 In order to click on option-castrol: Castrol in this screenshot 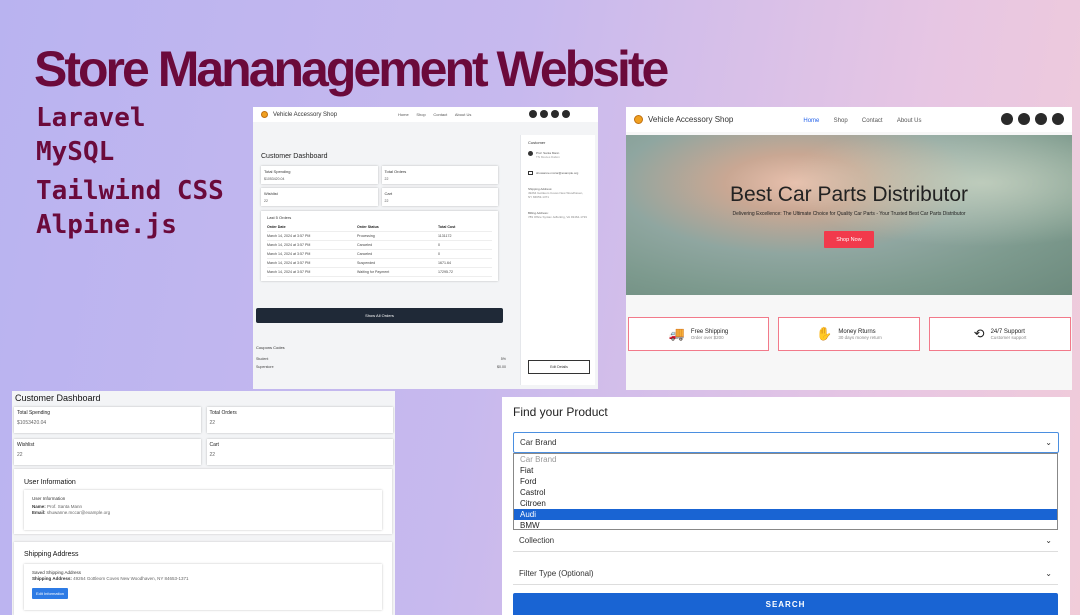, I will do `click(785, 492)`.